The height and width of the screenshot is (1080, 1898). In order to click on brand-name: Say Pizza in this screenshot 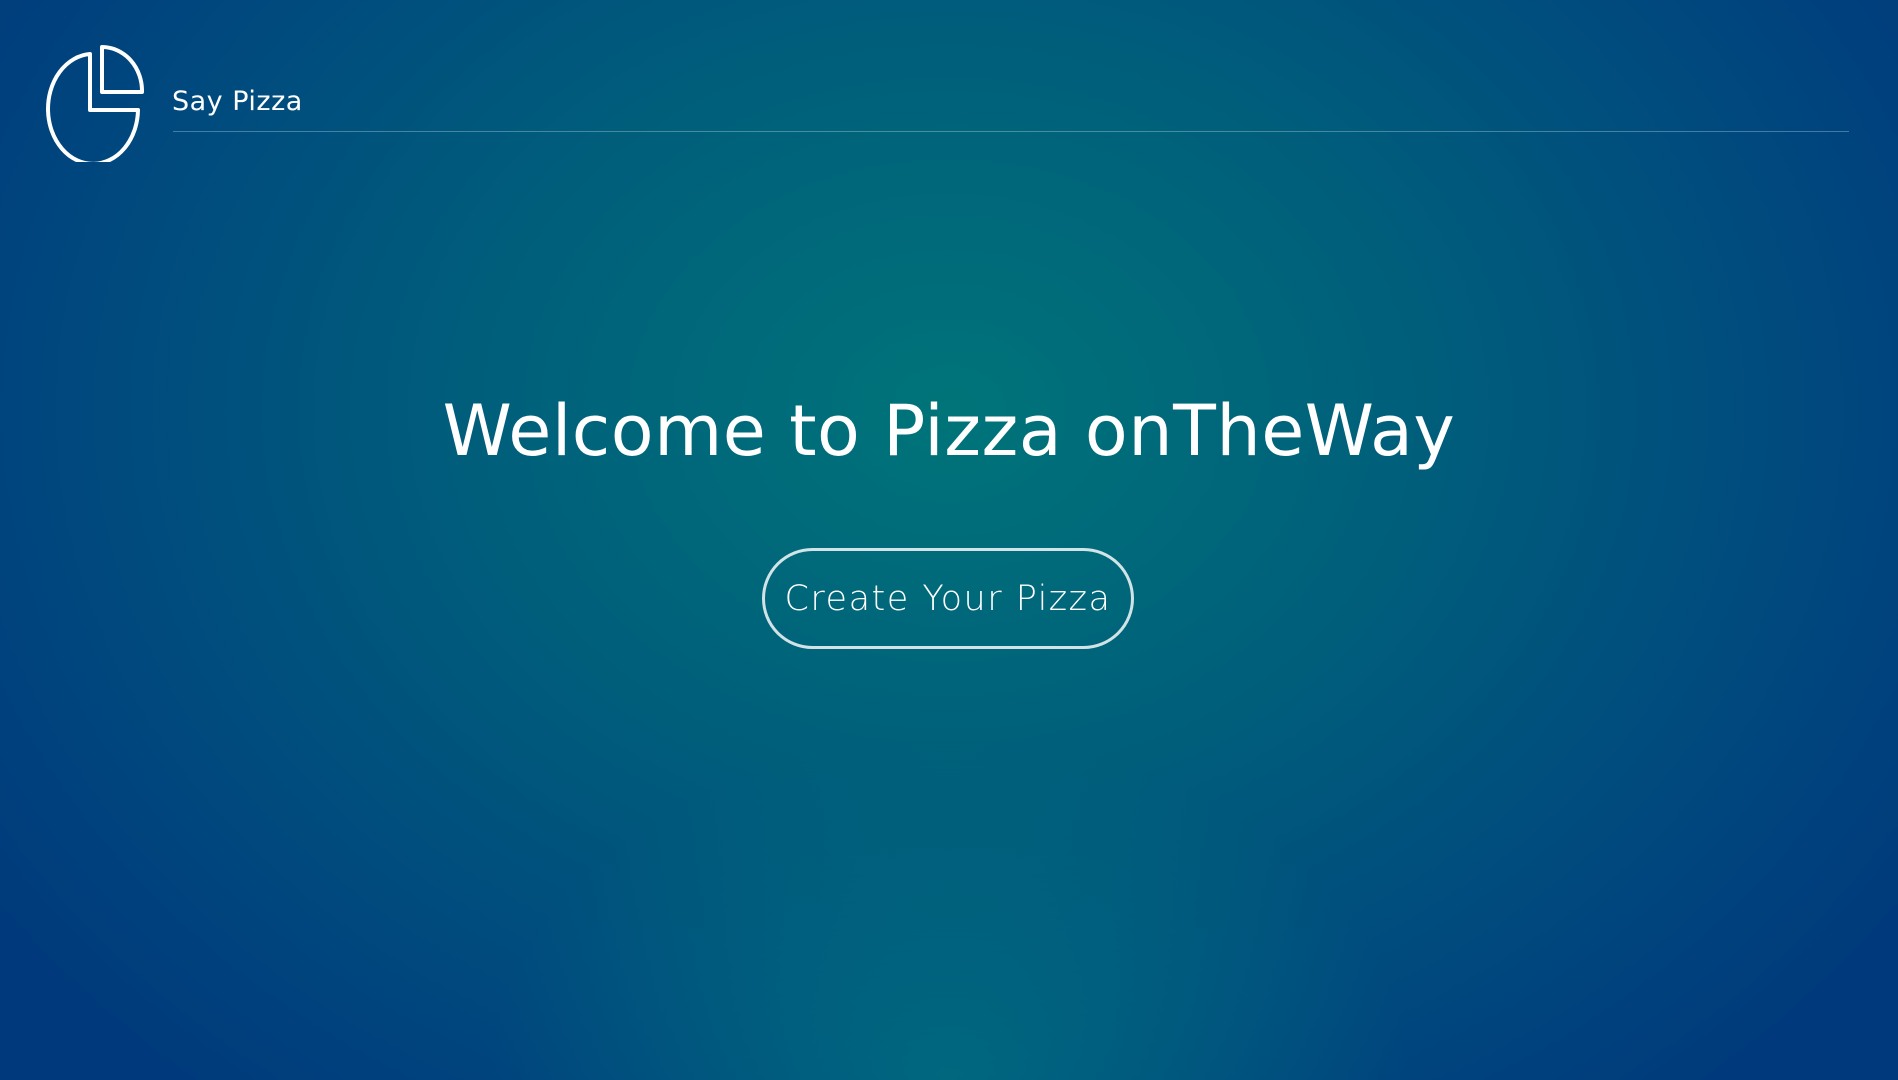, I will do `click(237, 102)`.